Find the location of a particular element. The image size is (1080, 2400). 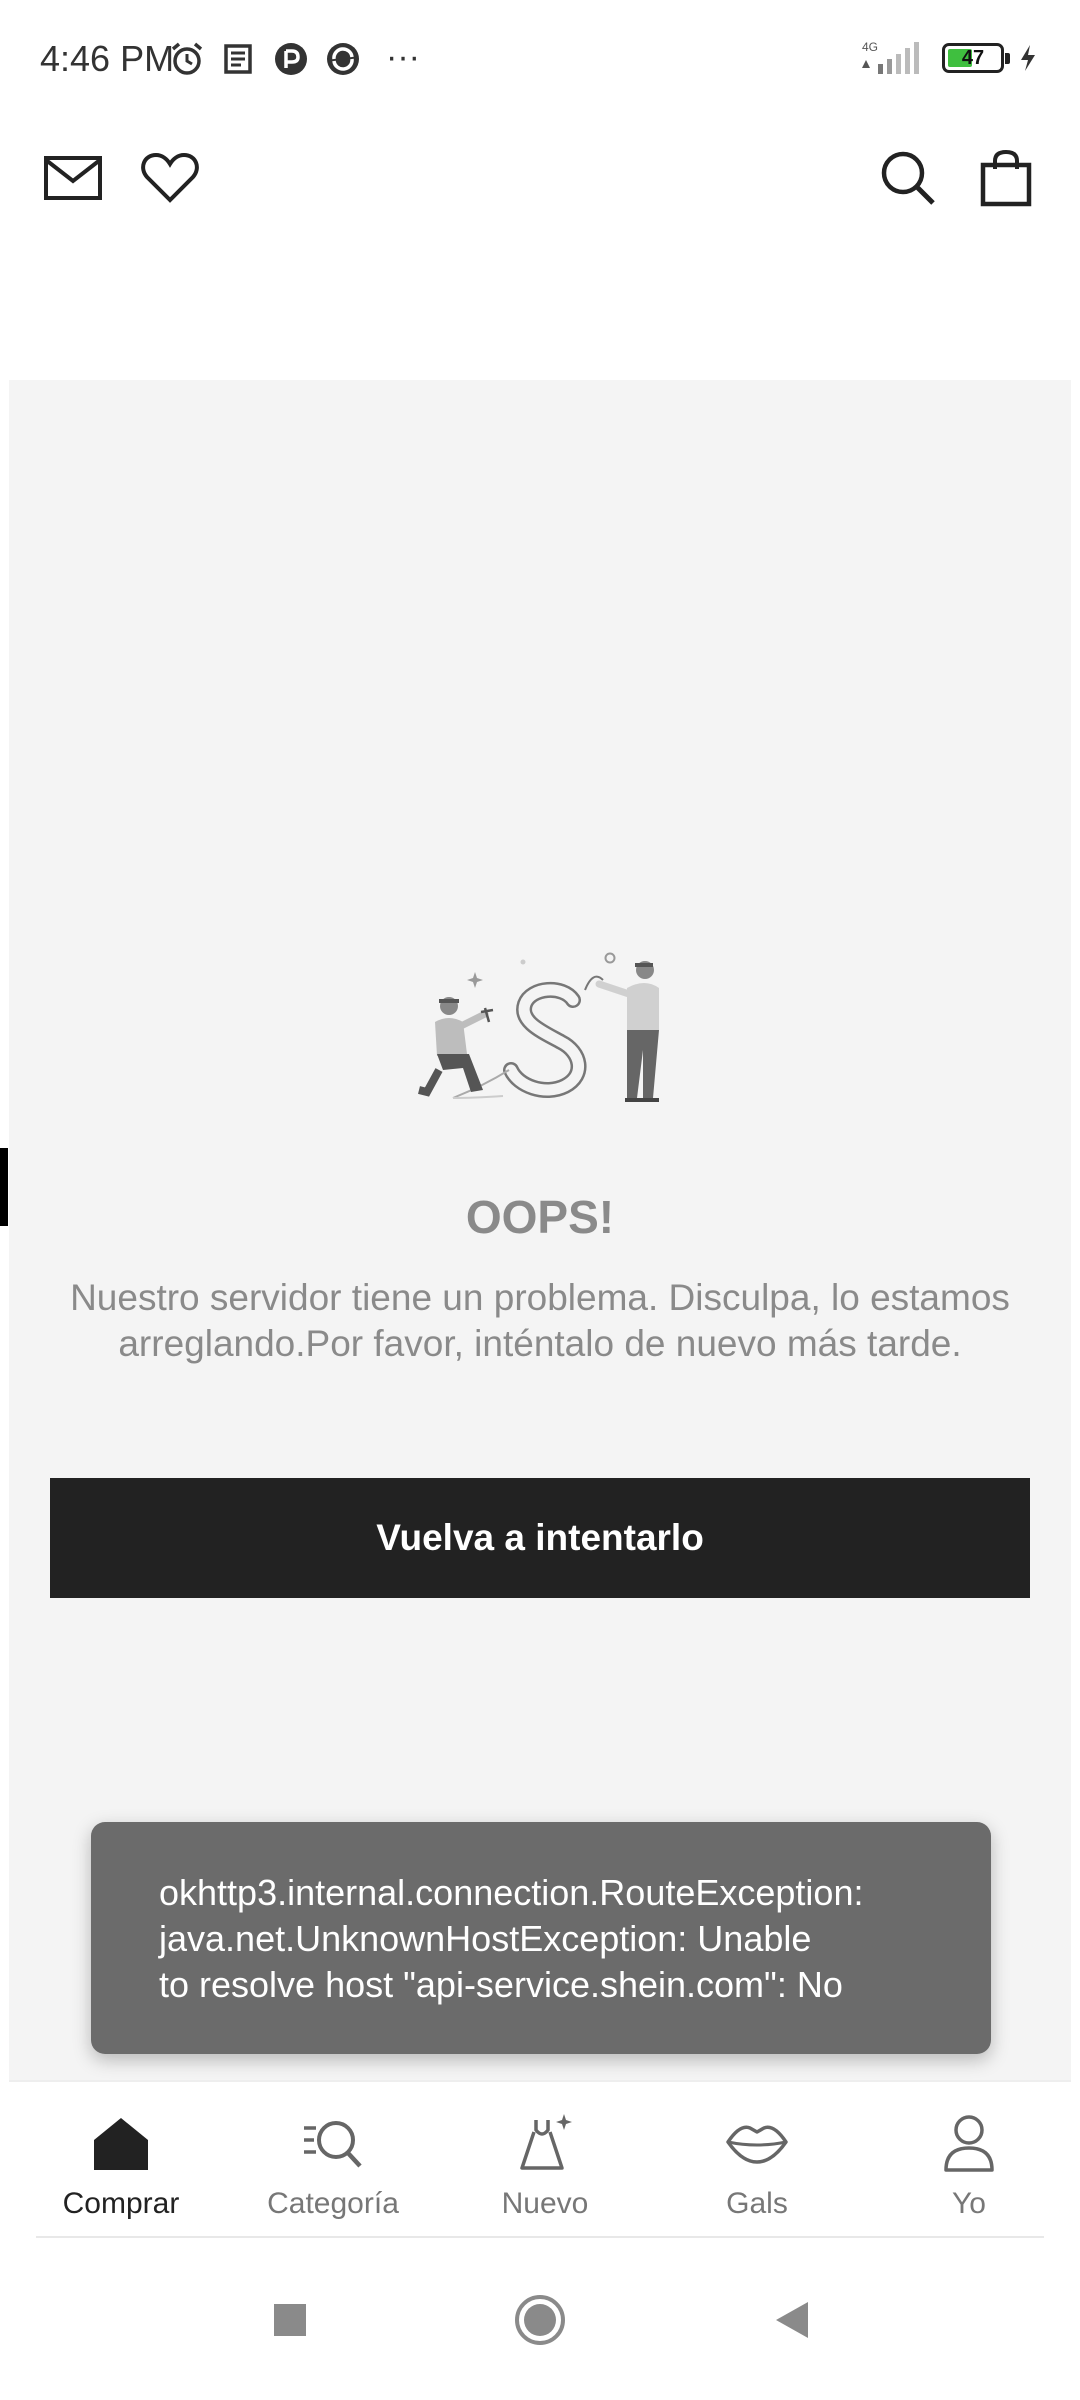

status-time: 4:46 PM is located at coordinates (107, 58).